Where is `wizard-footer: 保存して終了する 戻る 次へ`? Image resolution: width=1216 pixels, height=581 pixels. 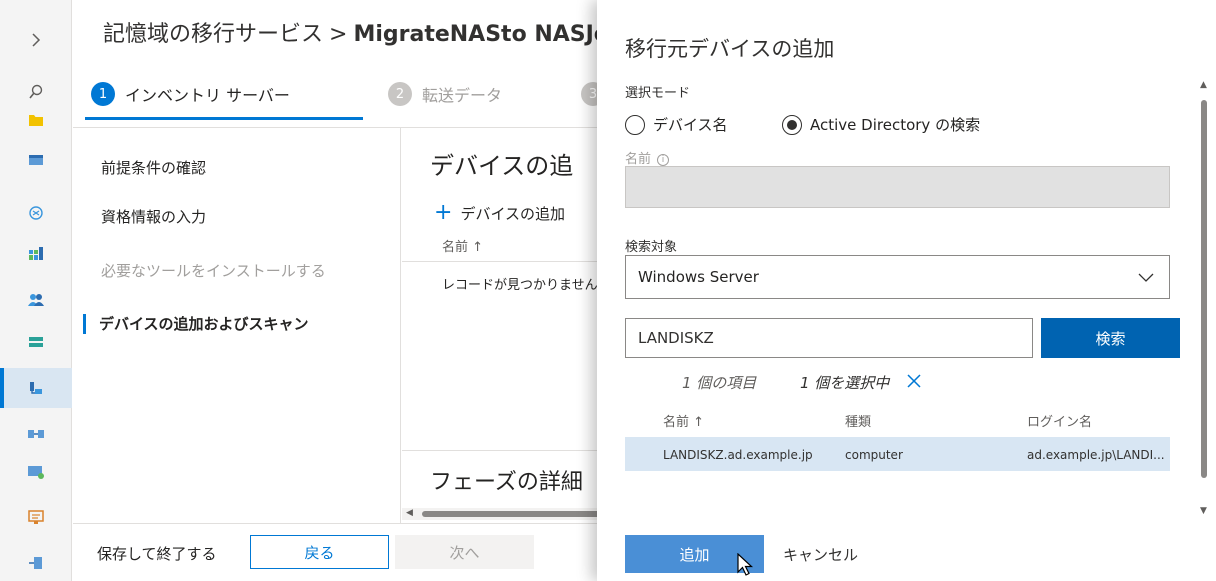
wizard-footer: 保存して終了する 戻る 次へ is located at coordinates (343, 552).